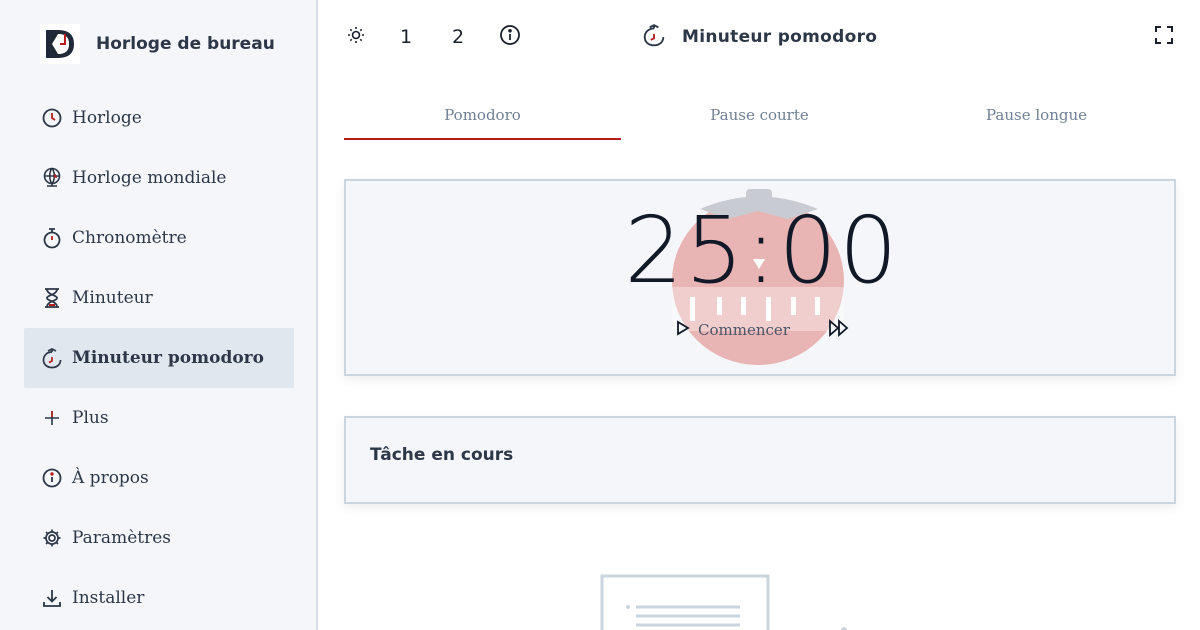  What do you see at coordinates (121, 538) in the screenshot?
I see `sidebar-item-label: Paramètres` at bounding box center [121, 538].